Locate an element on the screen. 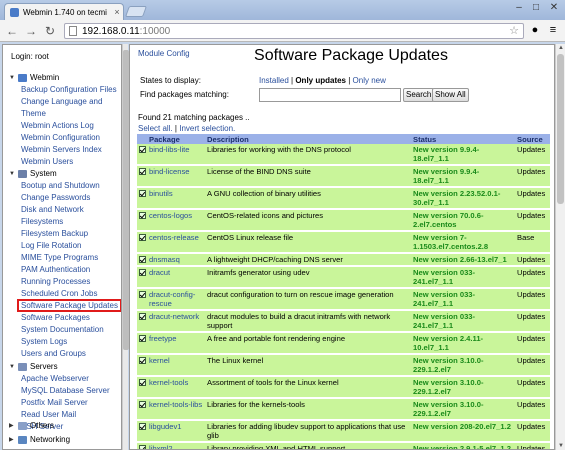  maximize-icon: □ is located at coordinates (536, 7).